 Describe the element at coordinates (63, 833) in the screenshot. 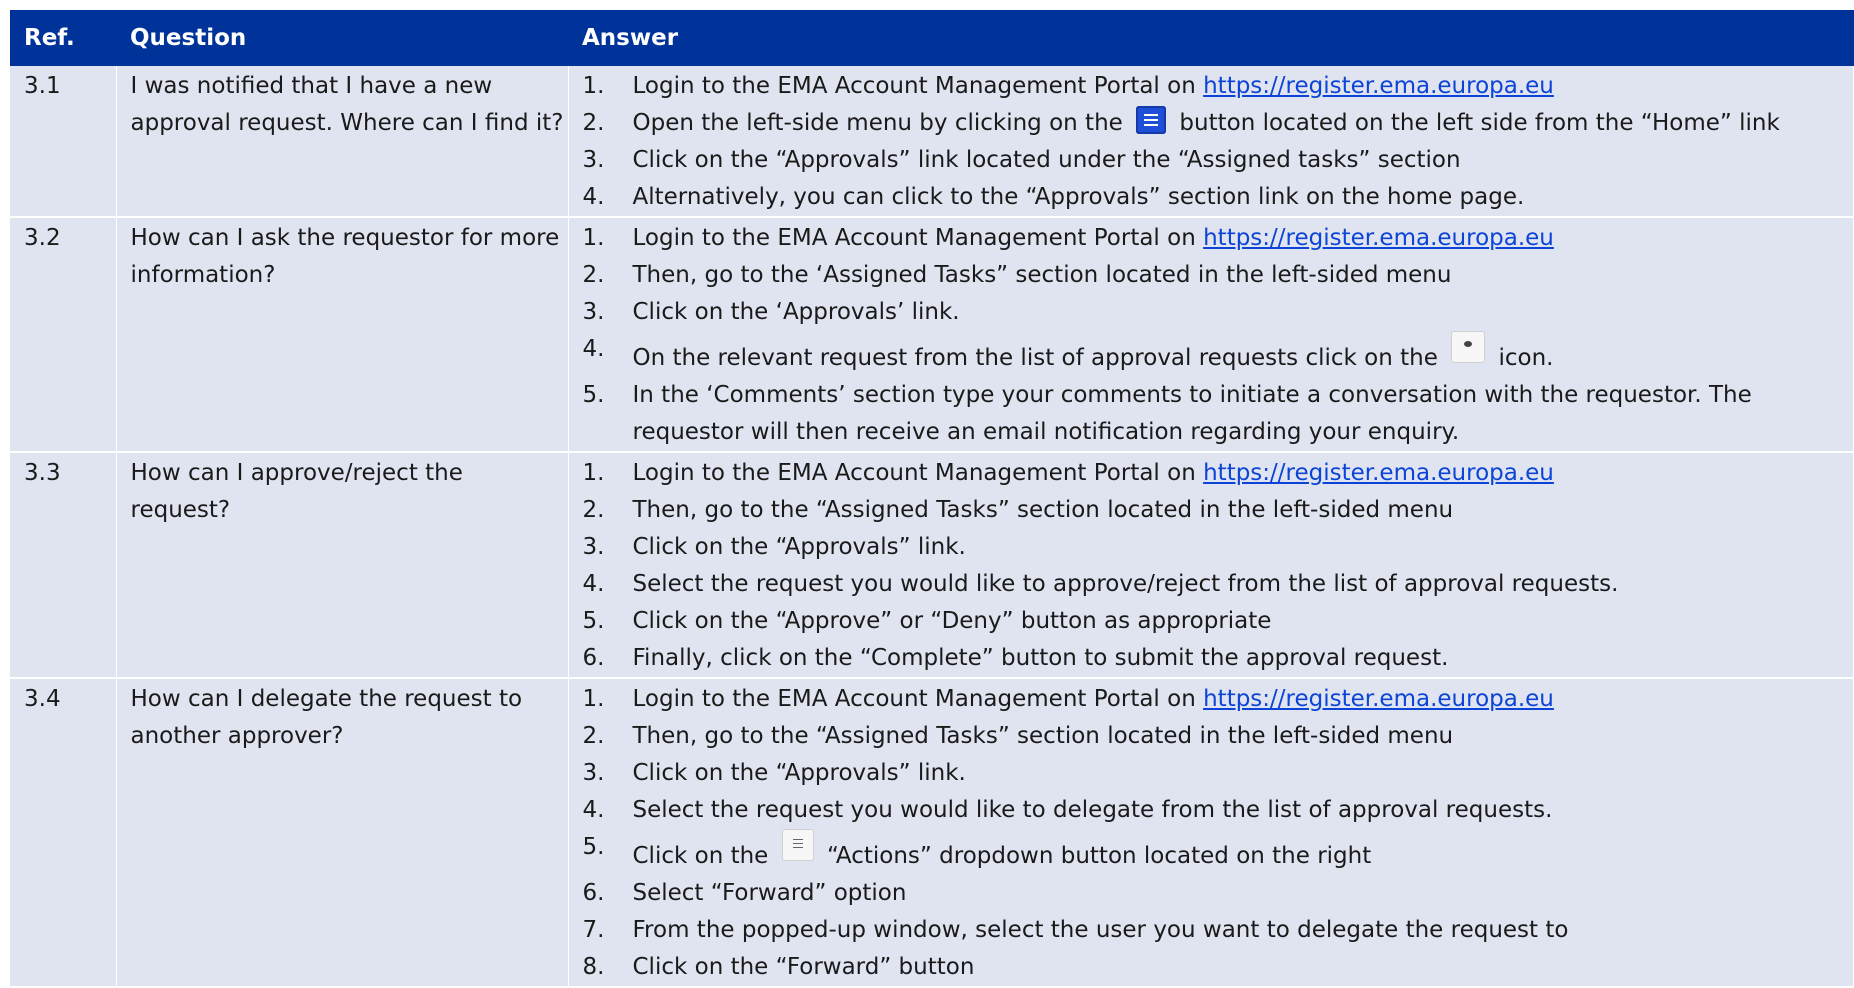

I see `row-ref: 3.4` at that location.